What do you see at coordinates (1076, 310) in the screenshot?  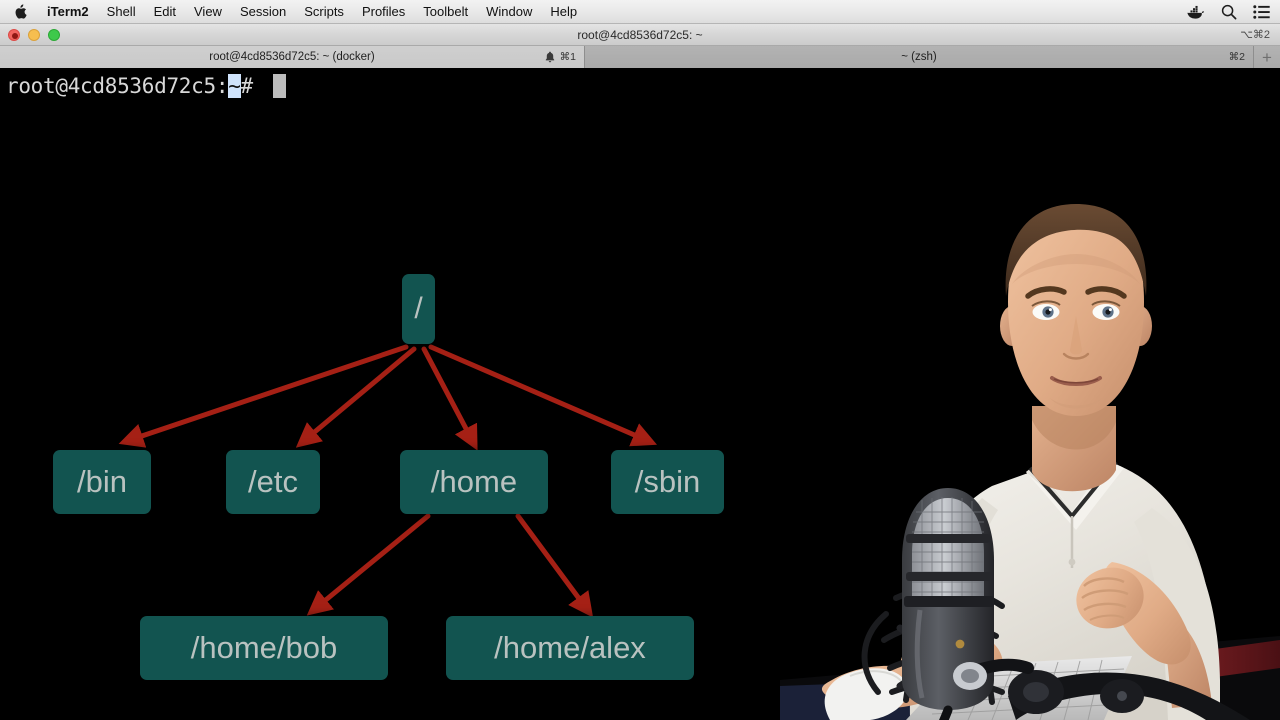 I see `person-head` at bounding box center [1076, 310].